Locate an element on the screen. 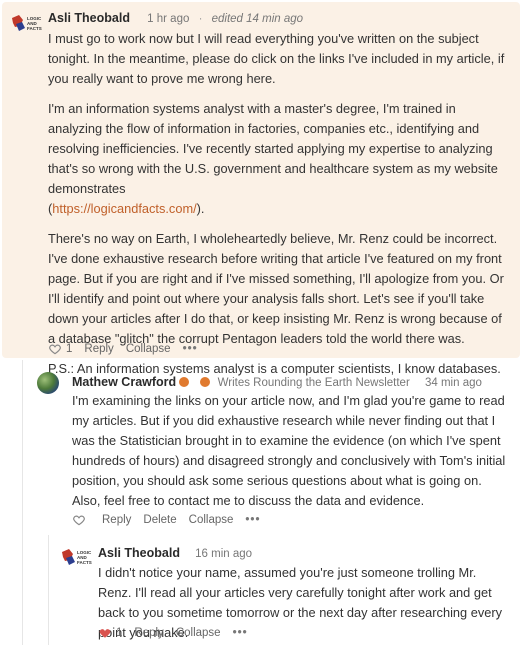 The height and width of the screenshot is (653, 524). timestamp: 34 min ago is located at coordinates (453, 383).